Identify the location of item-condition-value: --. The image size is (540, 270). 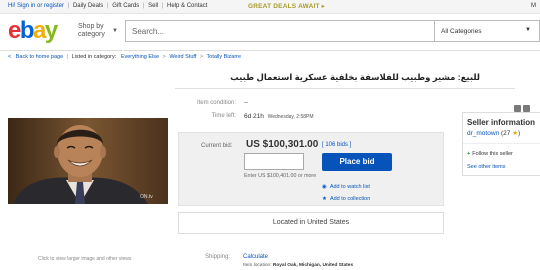
(246, 103).